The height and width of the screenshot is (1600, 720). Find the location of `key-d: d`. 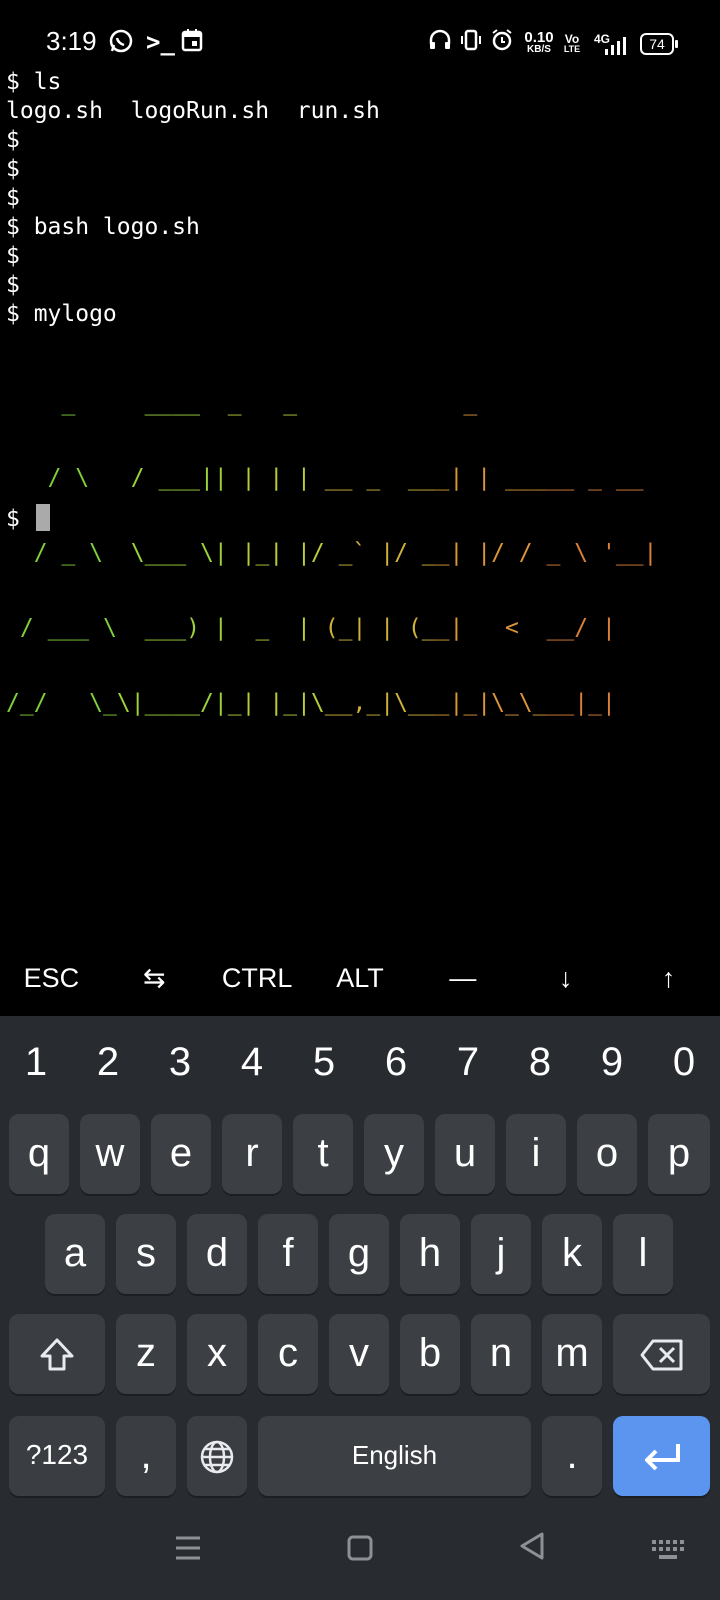

key-d: d is located at coordinates (217, 1254).